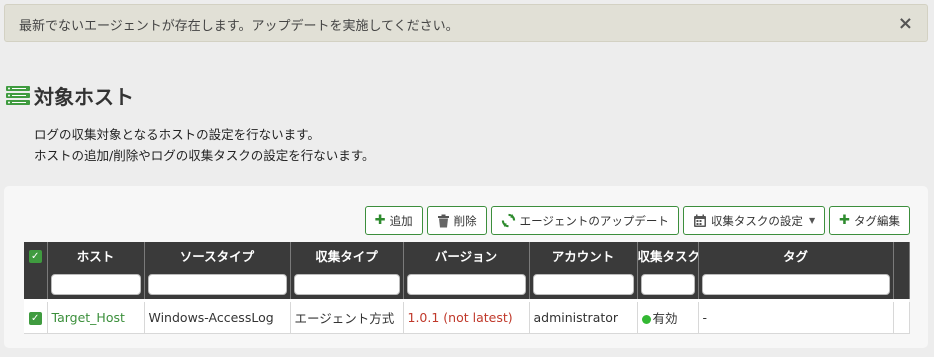  I want to click on task-filter-input, so click(667, 284).